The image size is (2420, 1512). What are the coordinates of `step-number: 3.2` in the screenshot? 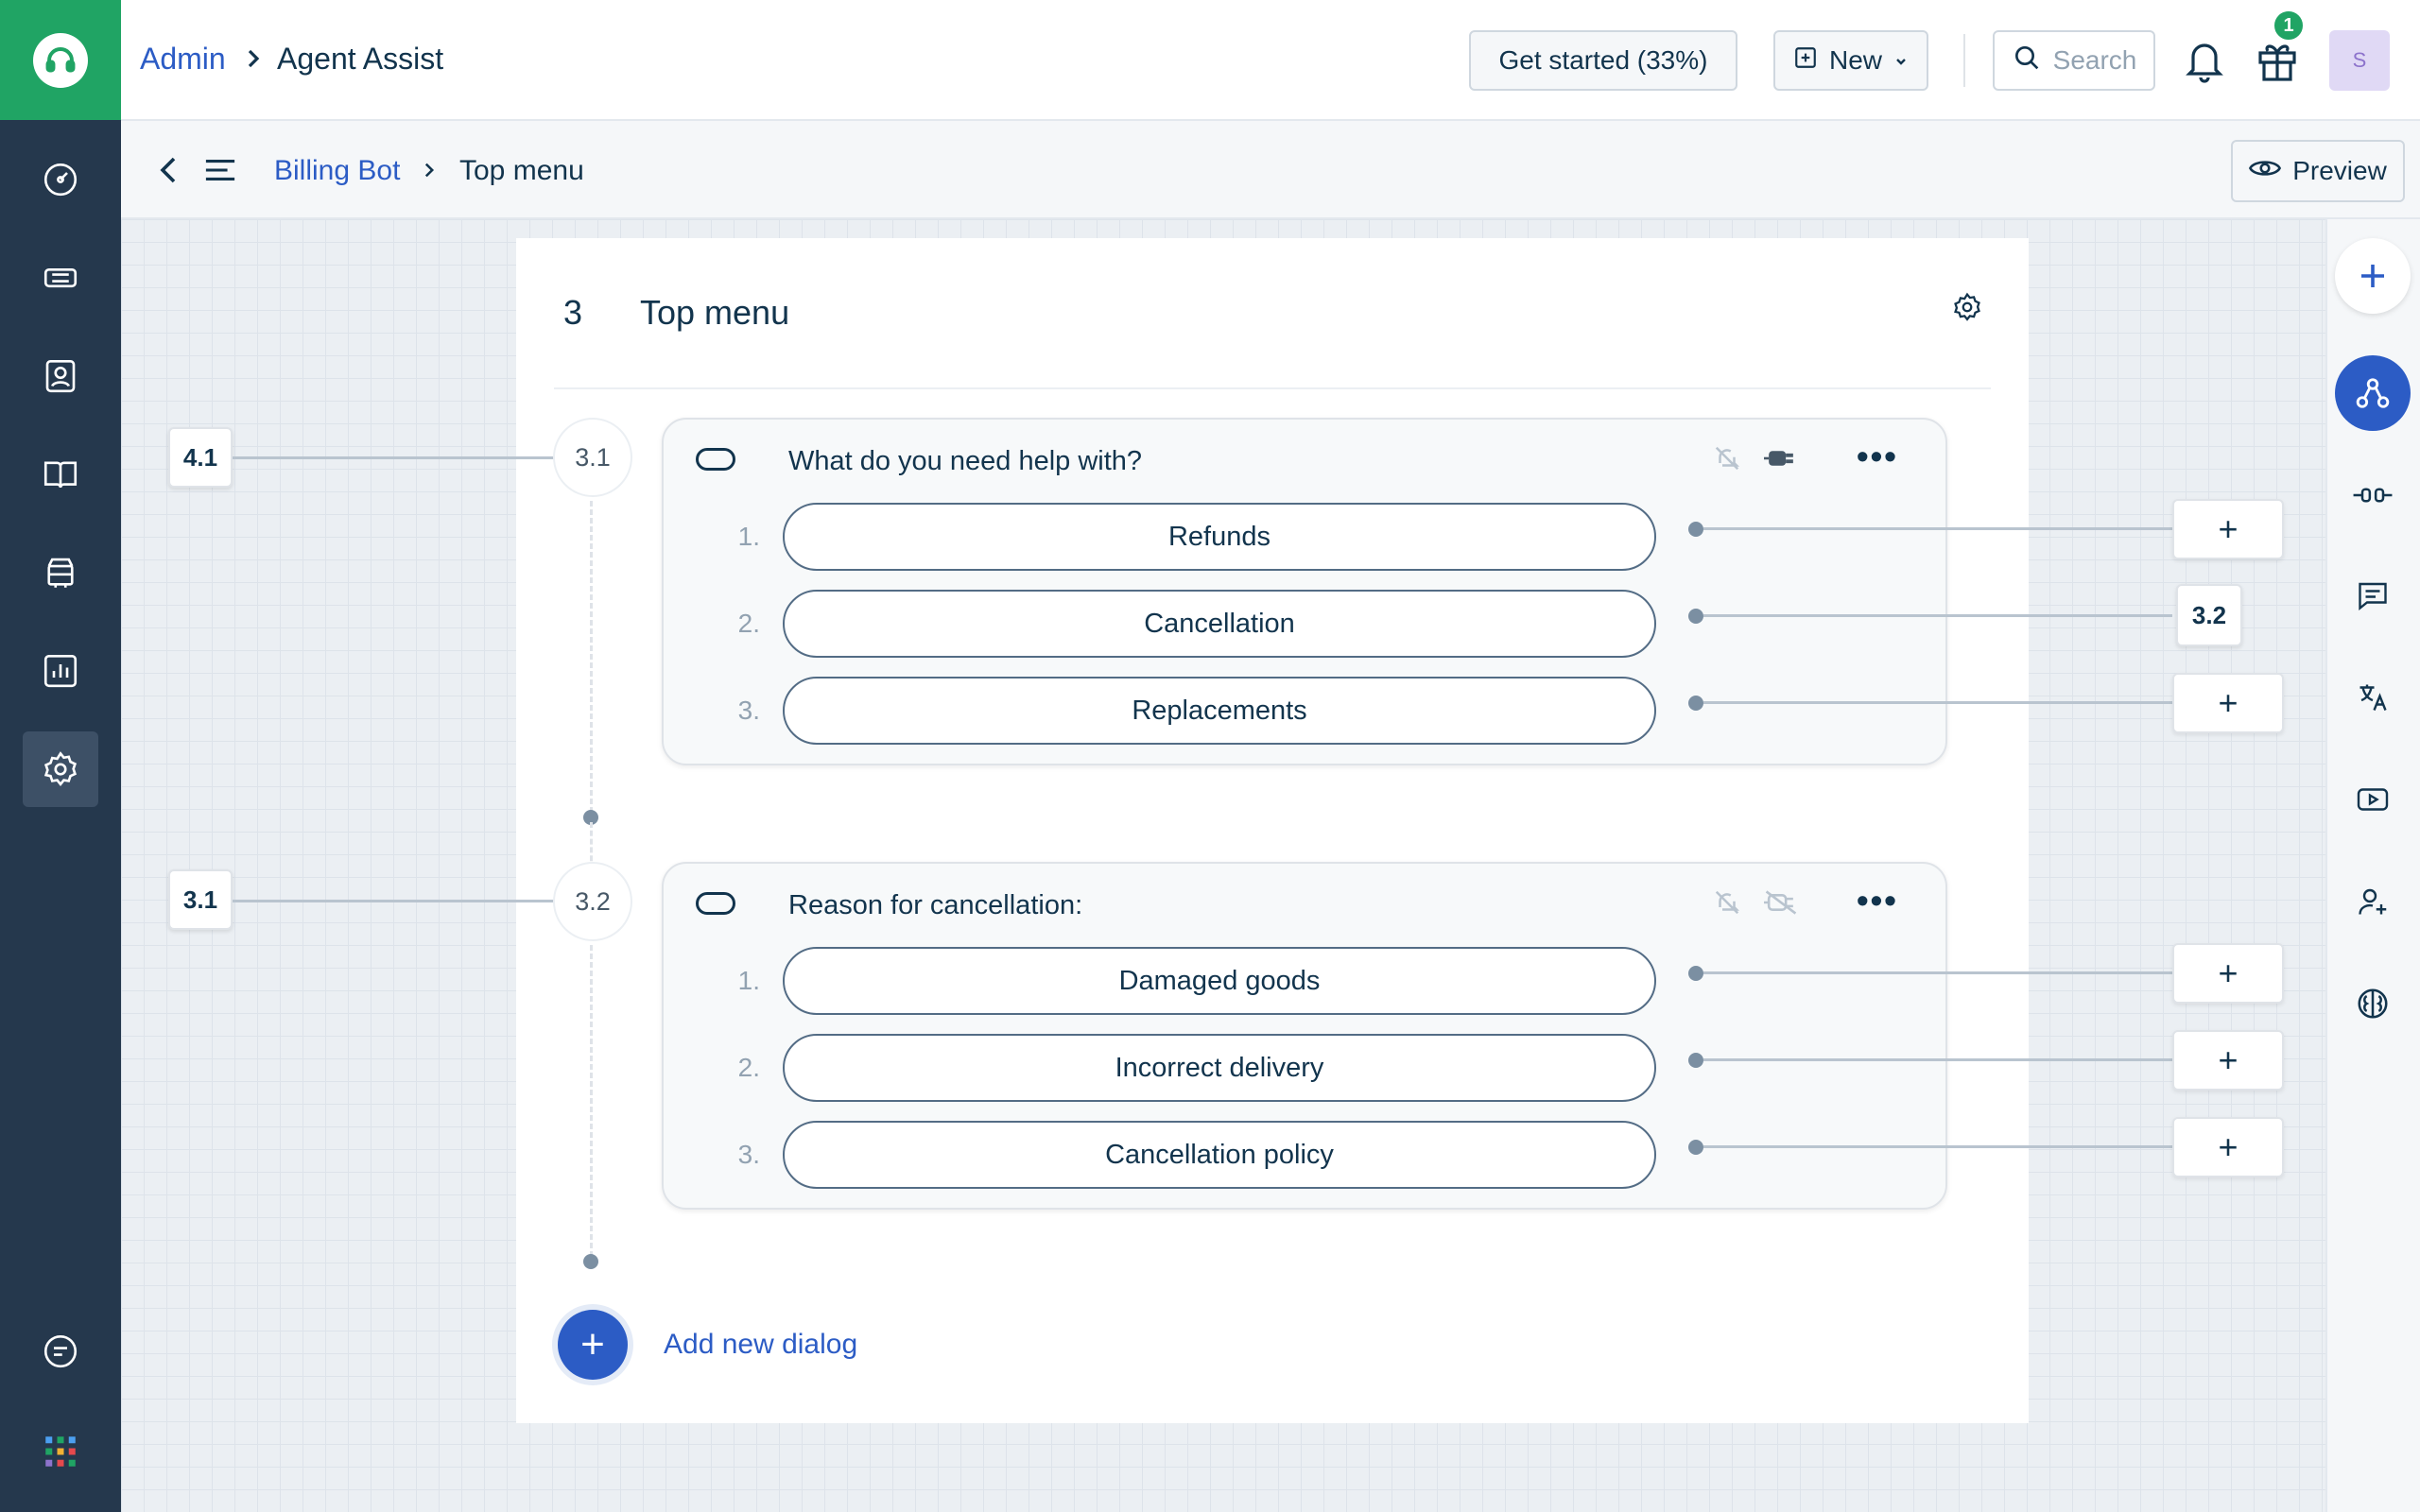 It's located at (592, 901).